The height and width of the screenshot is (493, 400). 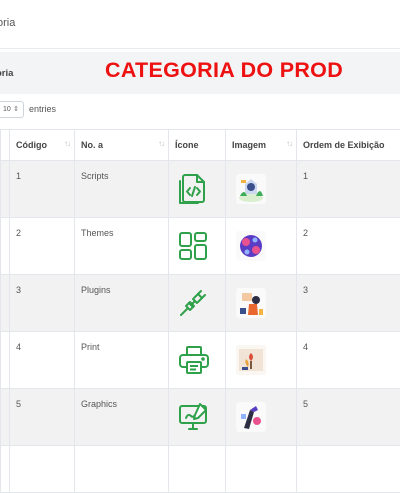 I want to click on column-header-icon: Ícone, so click(x=197, y=145).